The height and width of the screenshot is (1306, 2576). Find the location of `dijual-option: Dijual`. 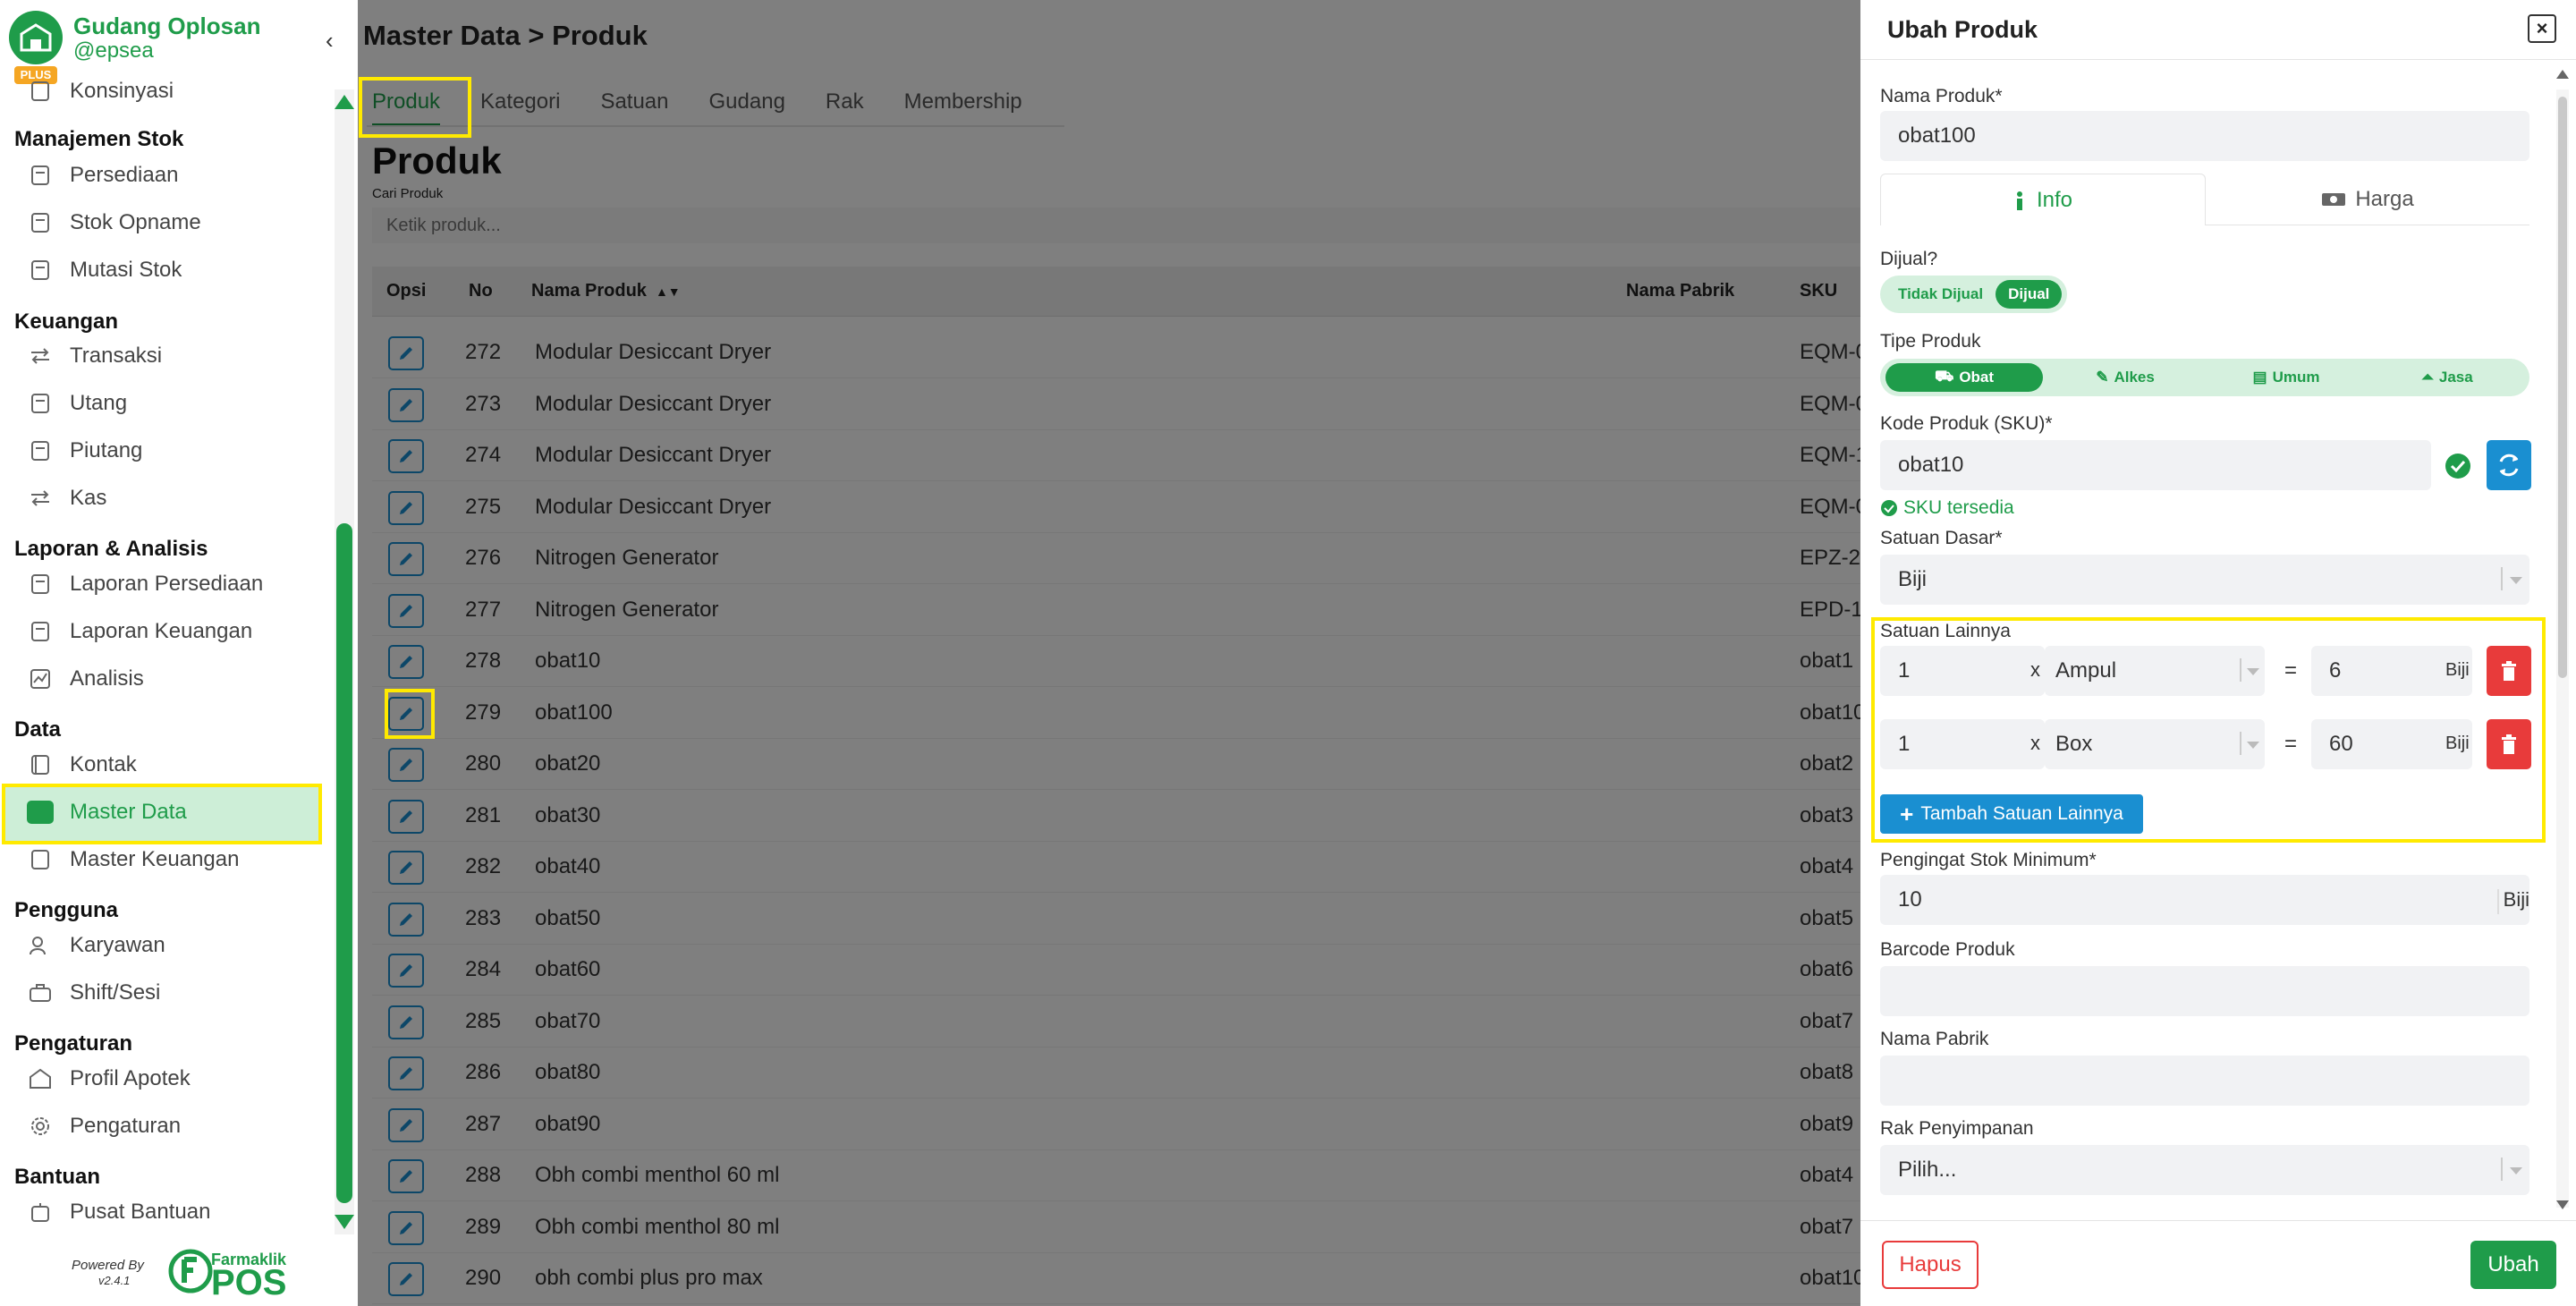

dijual-option: Dijual is located at coordinates (2029, 295).